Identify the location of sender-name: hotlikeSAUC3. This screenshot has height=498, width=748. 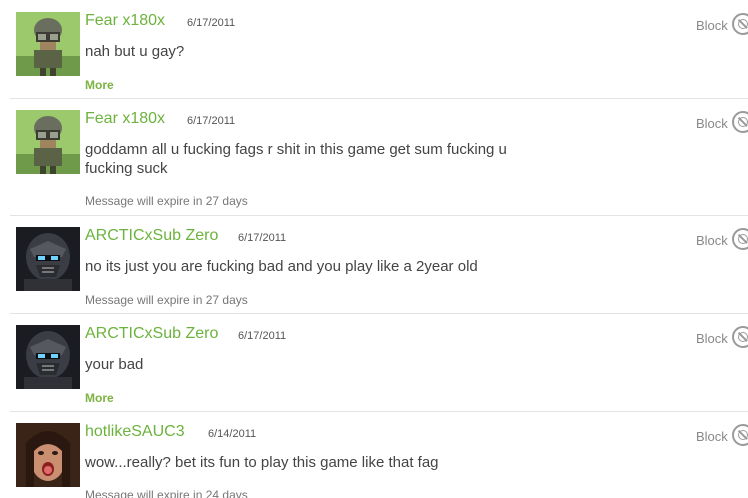
(135, 432).